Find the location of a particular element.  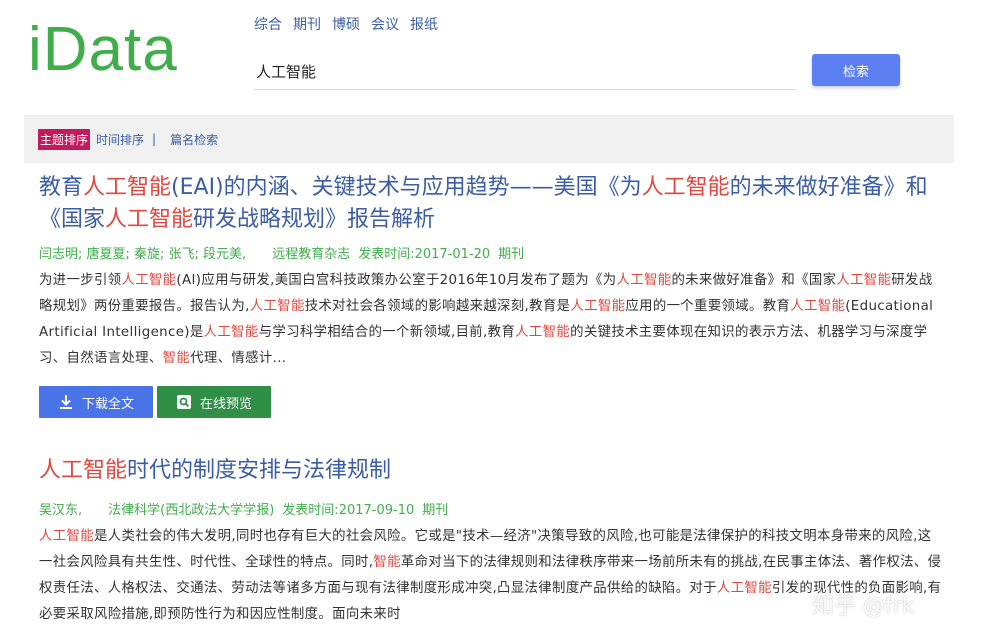

preview-label: 在线预览 is located at coordinates (225, 403).